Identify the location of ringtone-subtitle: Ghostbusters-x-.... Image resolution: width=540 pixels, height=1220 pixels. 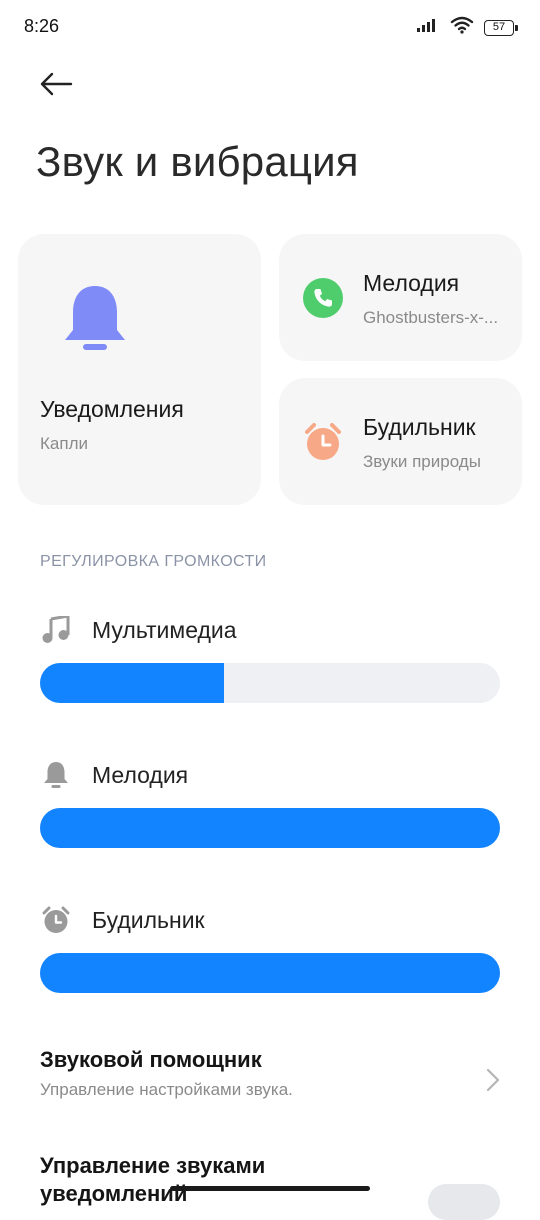
(431, 317).